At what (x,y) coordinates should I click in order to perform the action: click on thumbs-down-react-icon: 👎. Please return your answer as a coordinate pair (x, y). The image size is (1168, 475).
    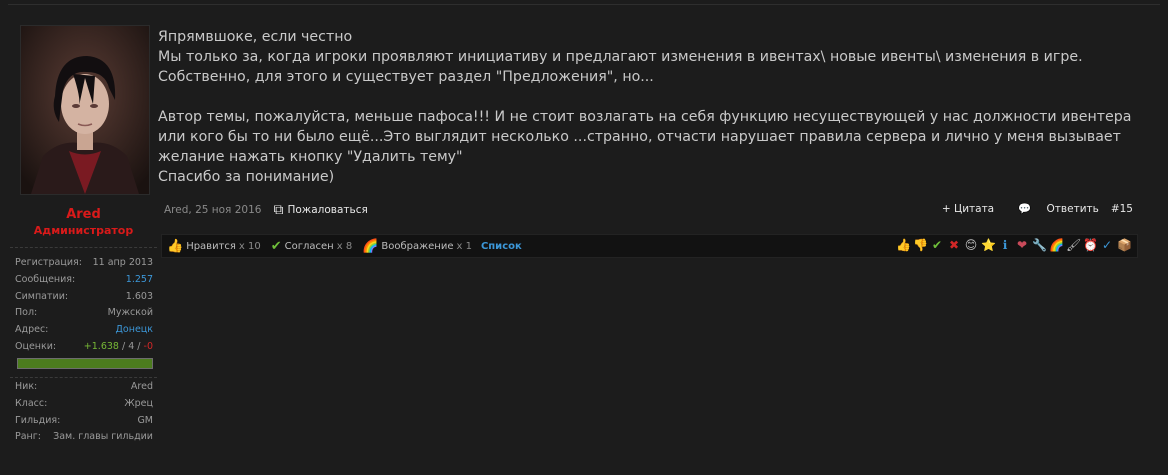
    Looking at the image, I should click on (920, 245).